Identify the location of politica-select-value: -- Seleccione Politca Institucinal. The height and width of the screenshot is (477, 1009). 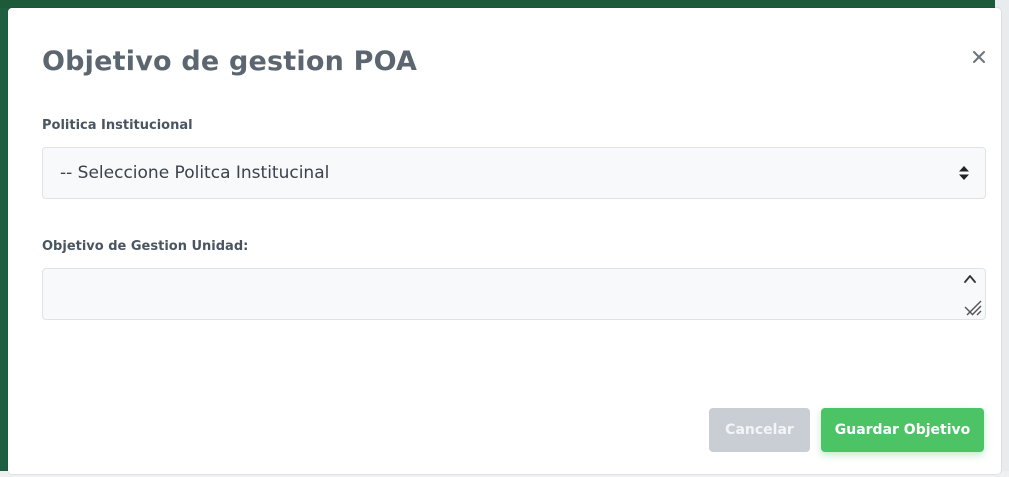
(195, 173).